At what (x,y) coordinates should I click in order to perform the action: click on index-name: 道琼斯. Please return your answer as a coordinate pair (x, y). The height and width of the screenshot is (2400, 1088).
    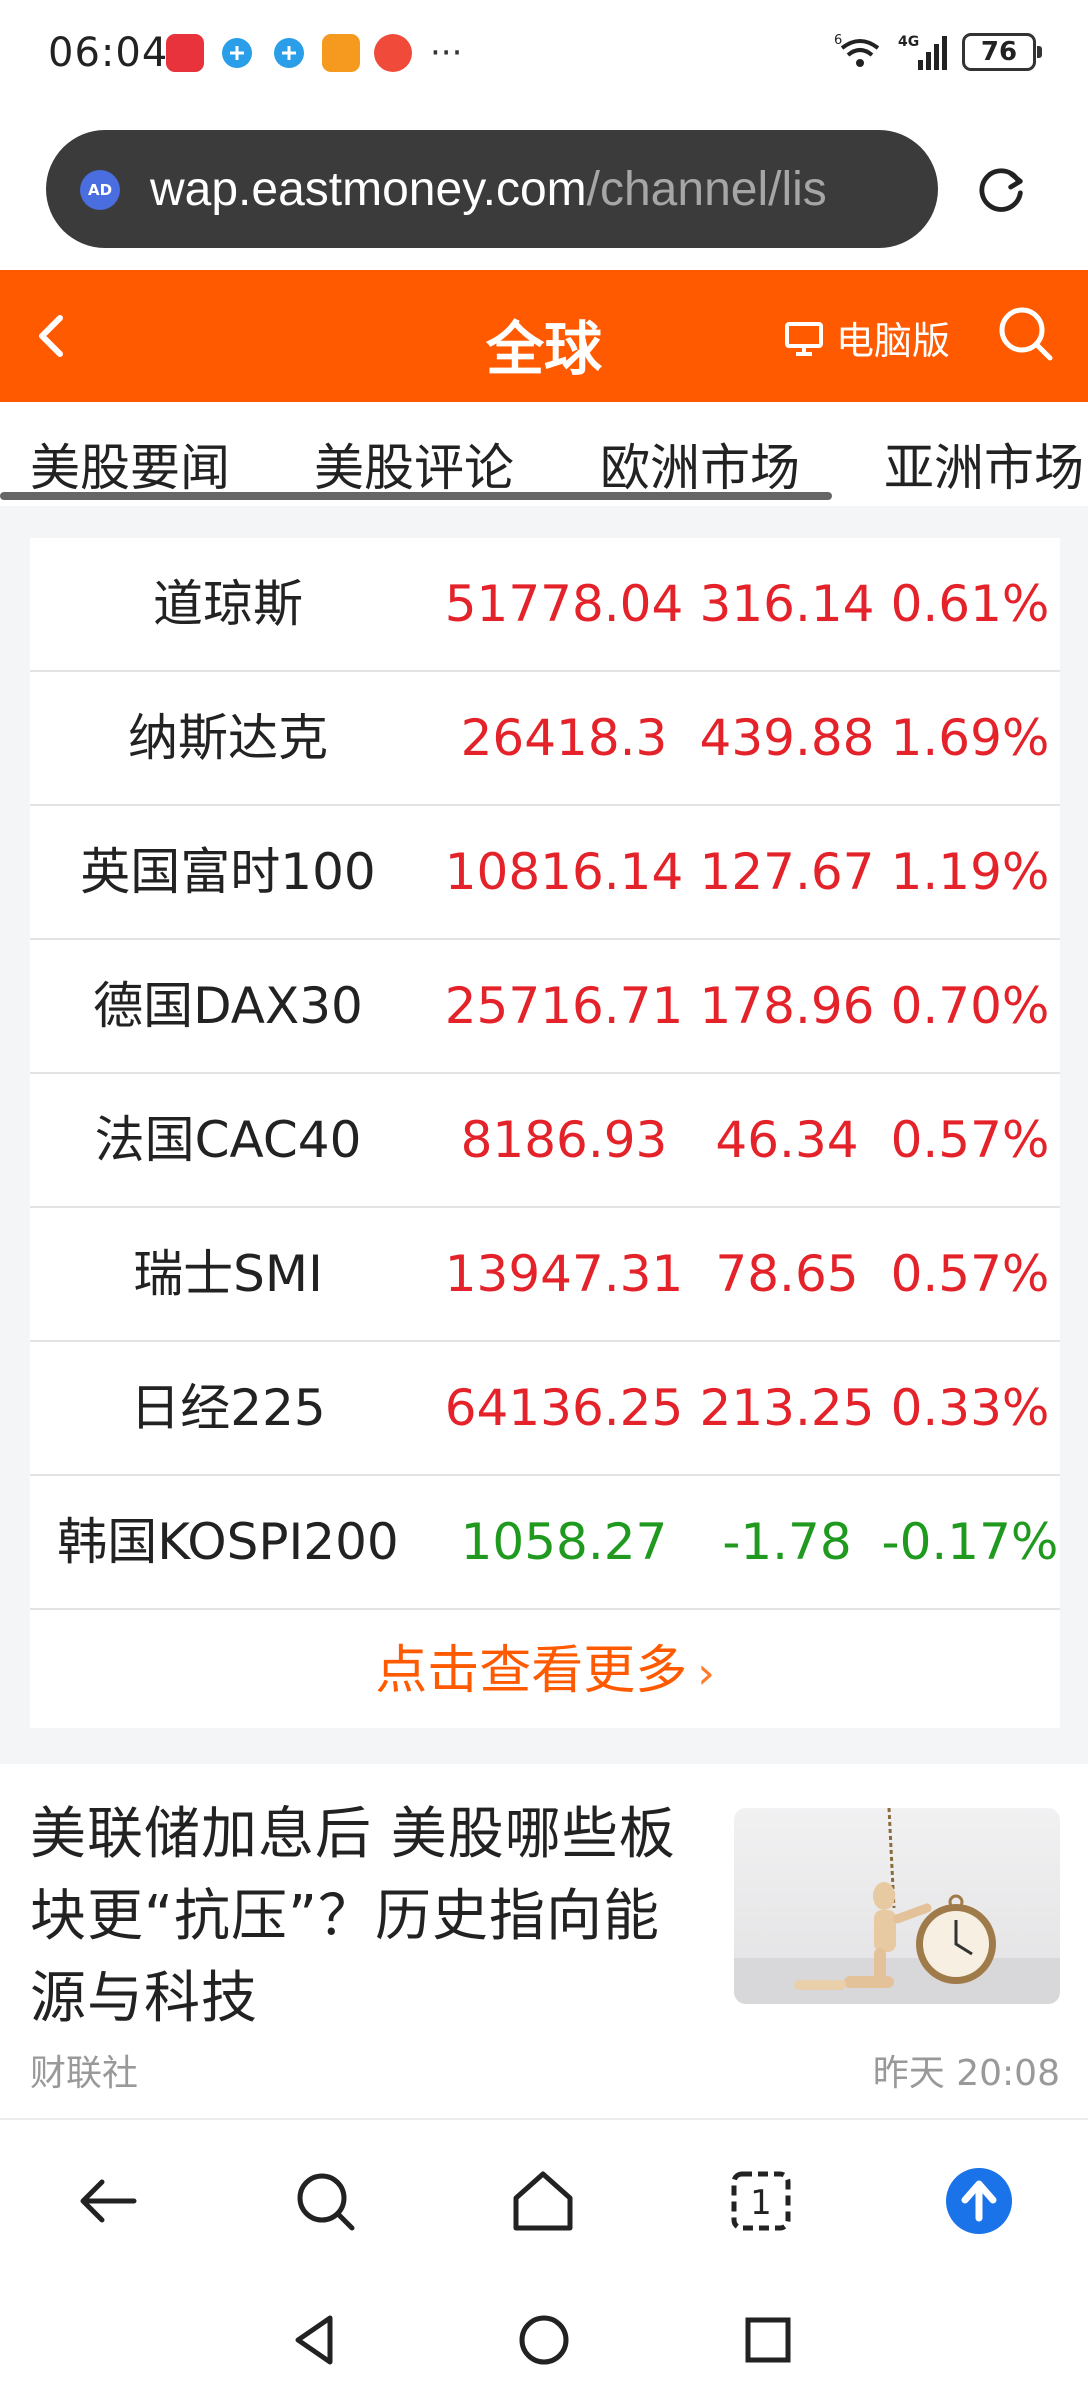
    Looking at the image, I should click on (228, 604).